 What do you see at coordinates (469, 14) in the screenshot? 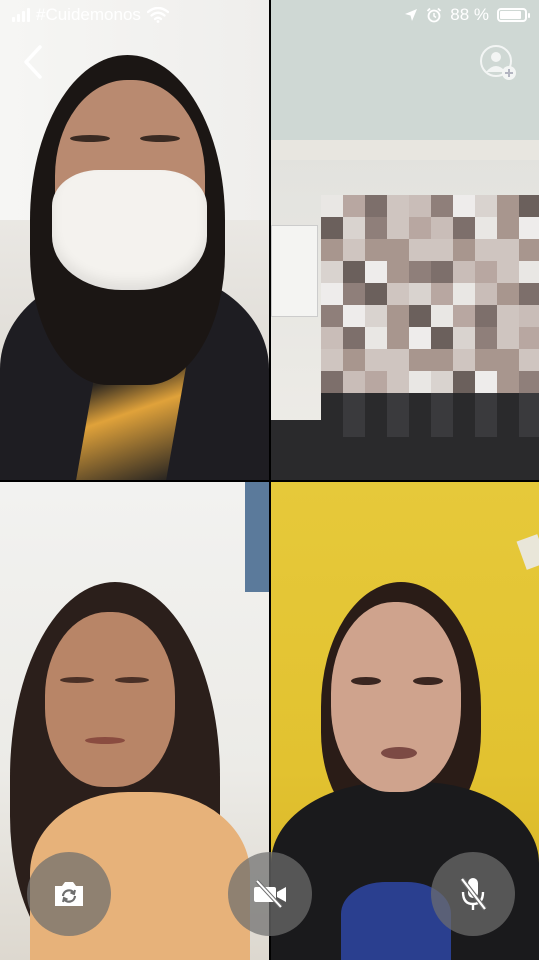
I see `battery-percent: 88 %` at bounding box center [469, 14].